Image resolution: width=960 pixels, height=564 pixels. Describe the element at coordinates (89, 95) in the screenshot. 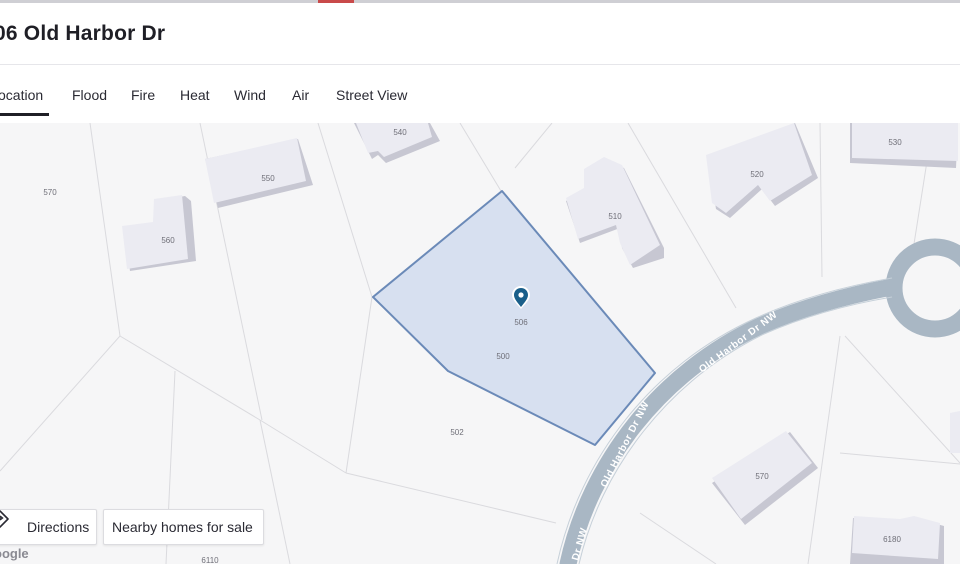

I see `tab-flood: Flood` at that location.